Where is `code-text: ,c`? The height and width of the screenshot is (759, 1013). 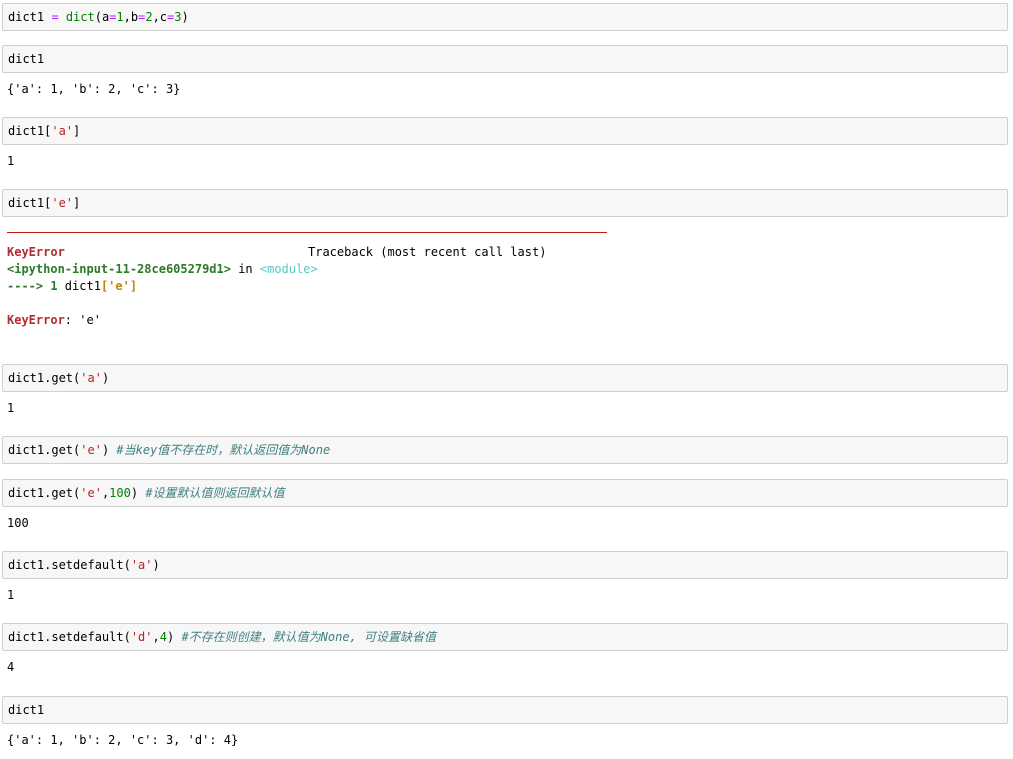
code-text: ,c is located at coordinates (160, 17).